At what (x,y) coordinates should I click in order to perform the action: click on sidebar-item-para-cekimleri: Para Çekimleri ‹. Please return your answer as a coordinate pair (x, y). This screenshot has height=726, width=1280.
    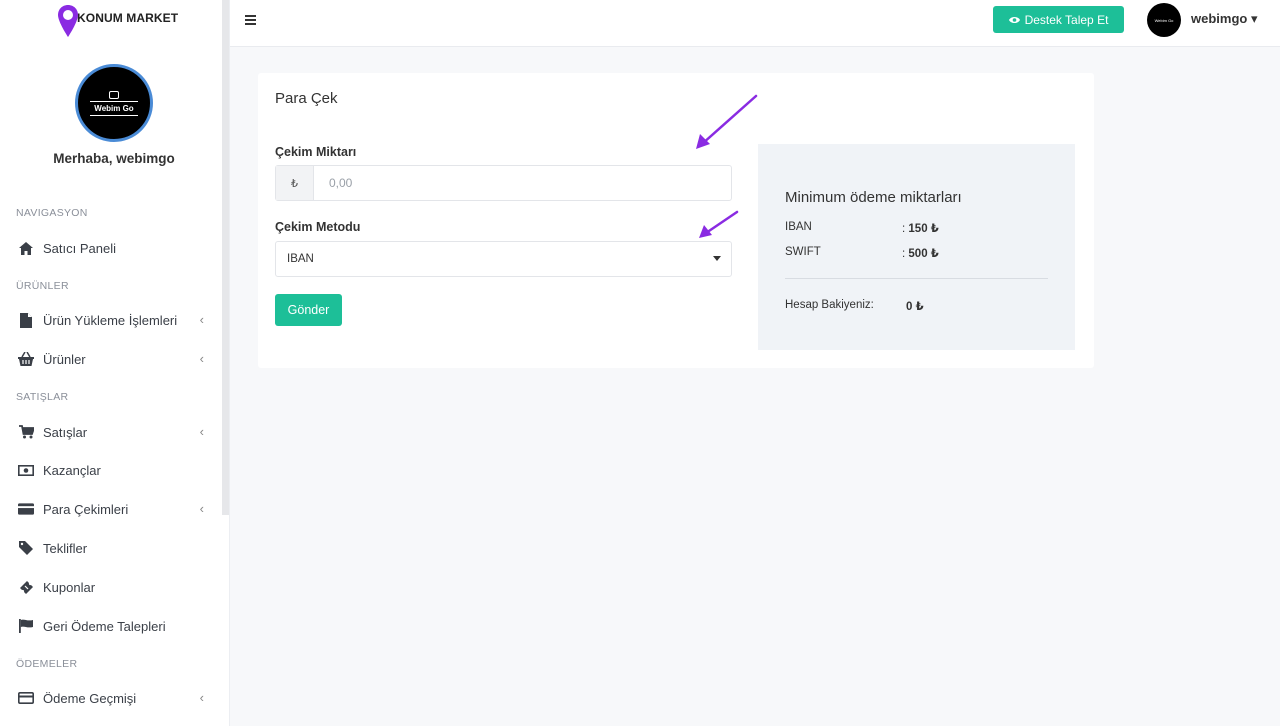
    Looking at the image, I should click on (111, 509).